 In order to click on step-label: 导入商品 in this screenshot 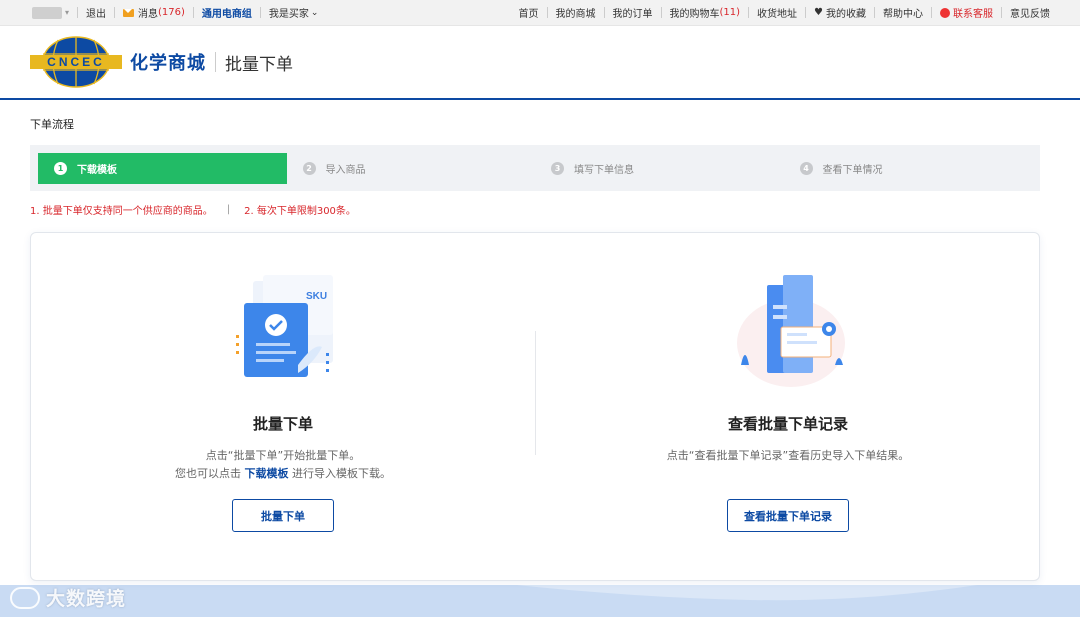, I will do `click(345, 170)`.